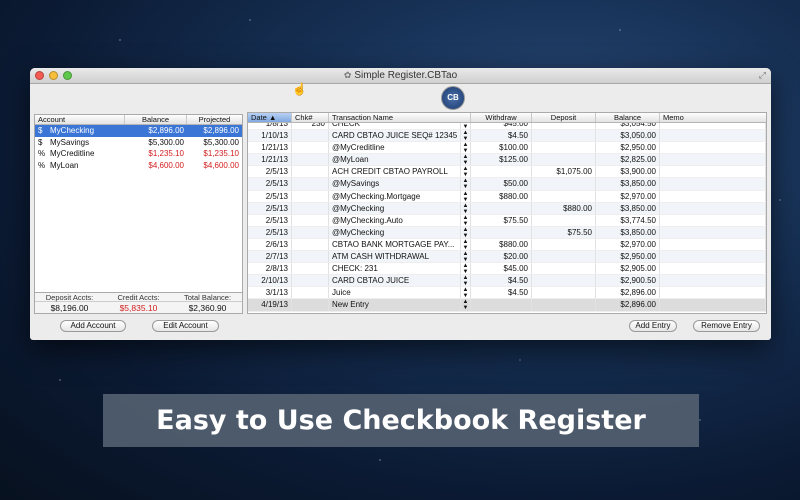  I want to click on account-row: $ MySavings $5,300.00 $5,300.00, so click(138, 143).